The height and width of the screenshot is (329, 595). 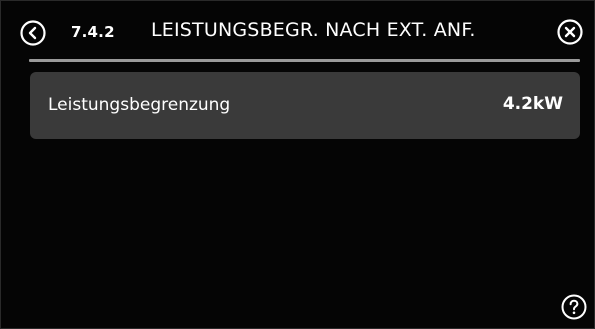 I want to click on question-circle-icon, so click(x=574, y=307).